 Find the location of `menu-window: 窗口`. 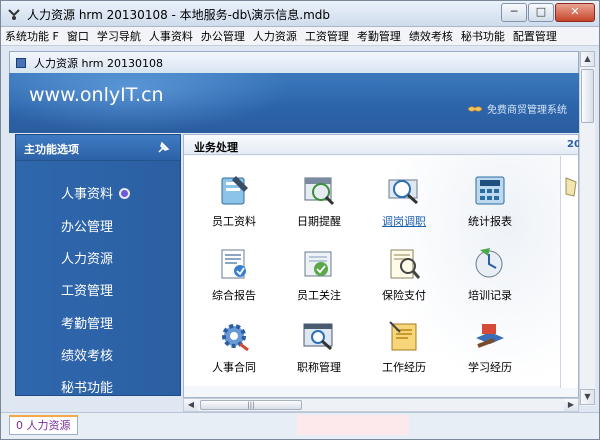

menu-window: 窗口 is located at coordinates (78, 36).